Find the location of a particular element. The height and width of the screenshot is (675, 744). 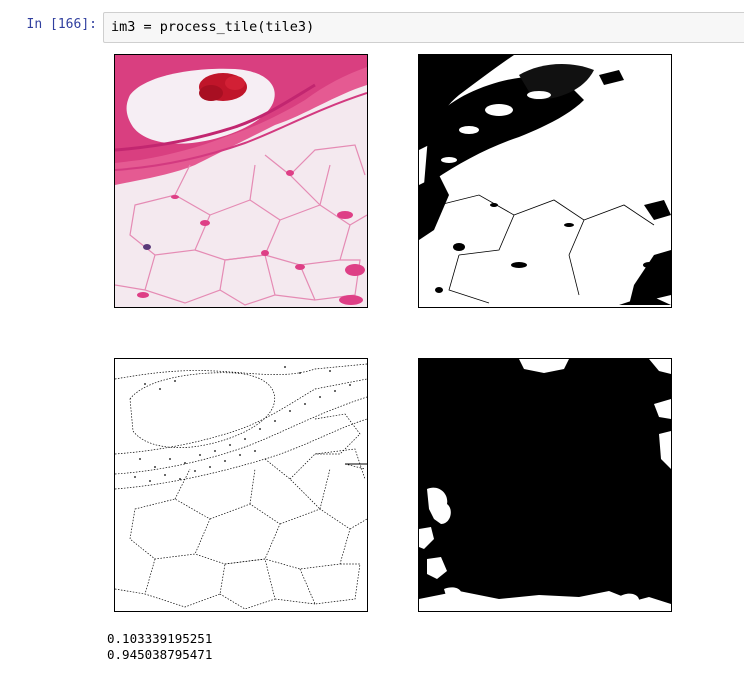

binary-mask-image is located at coordinates (545, 181).